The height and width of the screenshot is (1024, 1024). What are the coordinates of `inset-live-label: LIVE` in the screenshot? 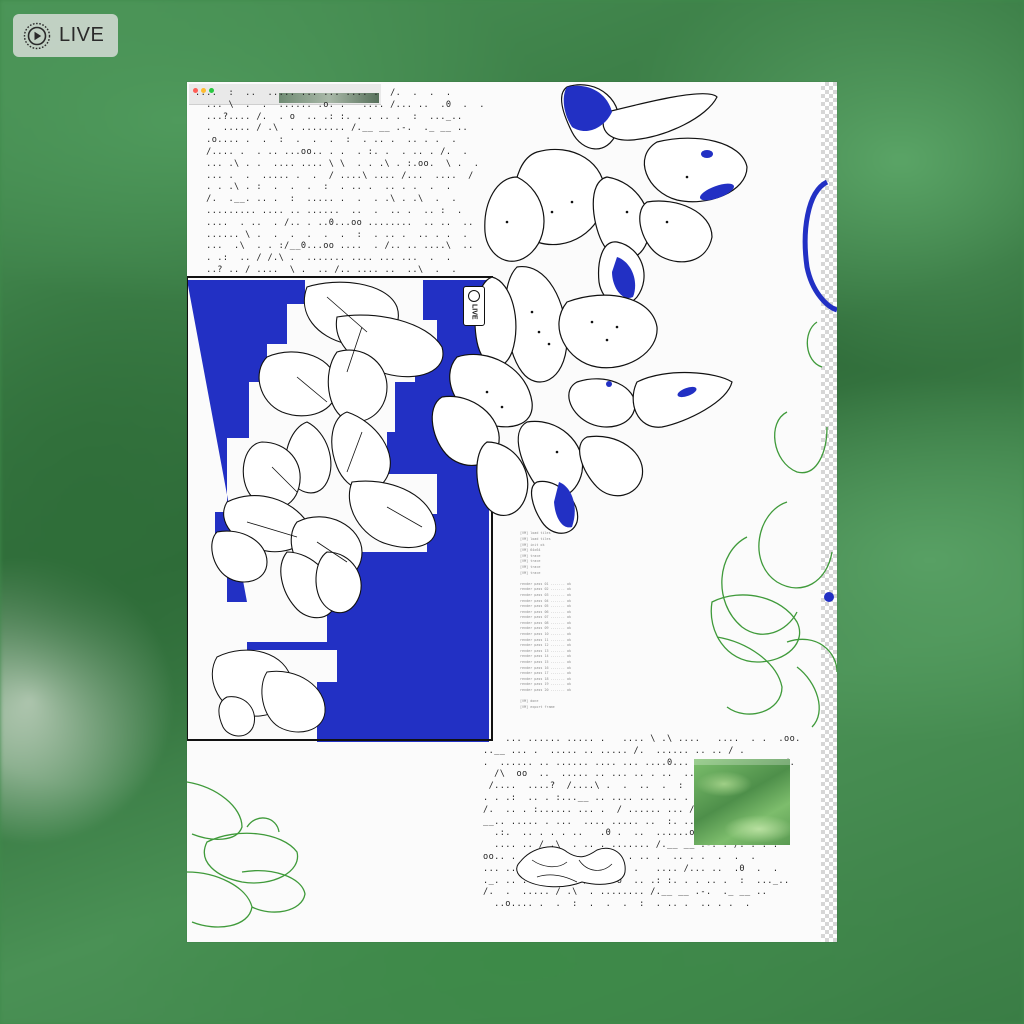 It's located at (474, 312).